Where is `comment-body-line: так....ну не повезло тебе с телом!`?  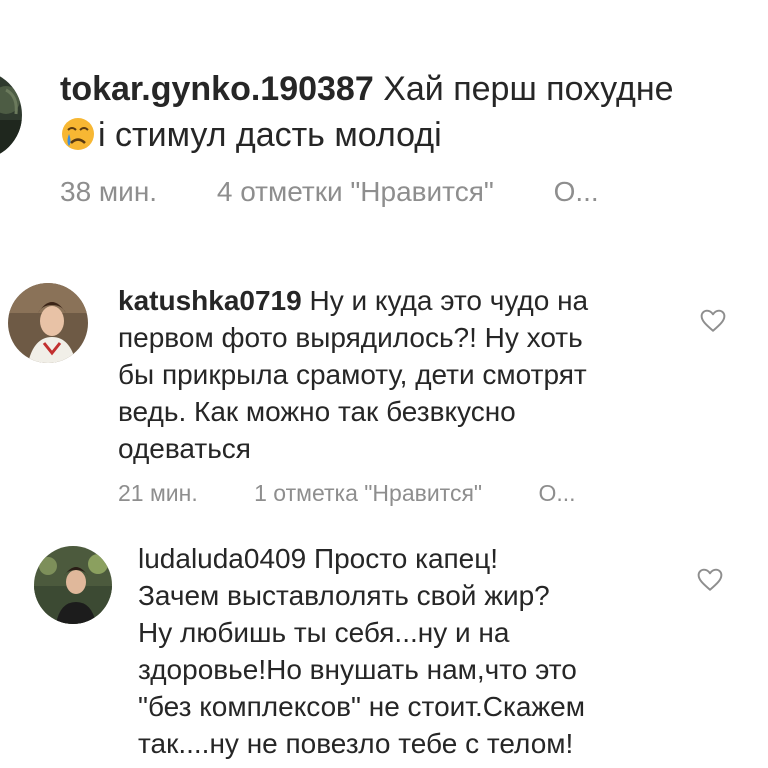 comment-body-line: так....ну не повезло тебе с телом! is located at coordinates (356, 743).